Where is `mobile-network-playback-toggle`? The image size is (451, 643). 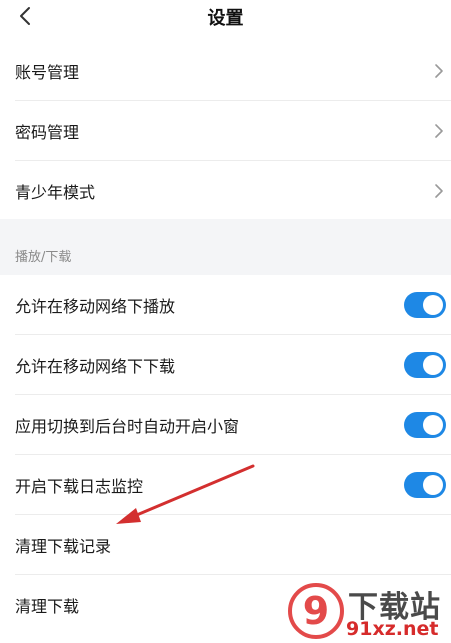
mobile-network-playback-toggle is located at coordinates (425, 305).